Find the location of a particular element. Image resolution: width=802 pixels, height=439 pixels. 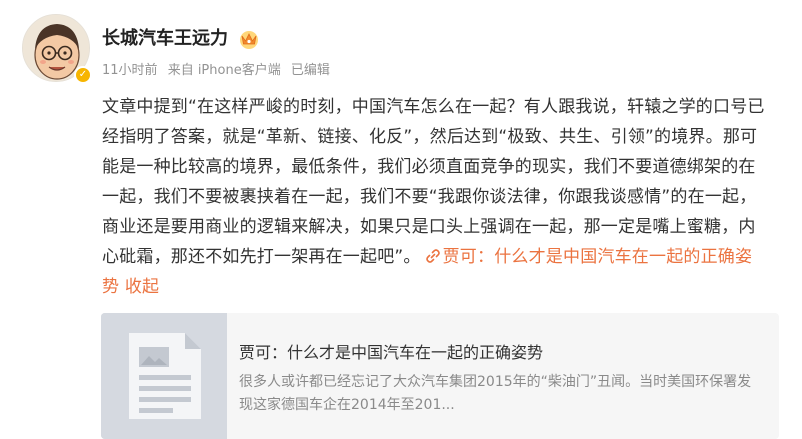

author-name: 长城汽车王远力 is located at coordinates (165, 39).